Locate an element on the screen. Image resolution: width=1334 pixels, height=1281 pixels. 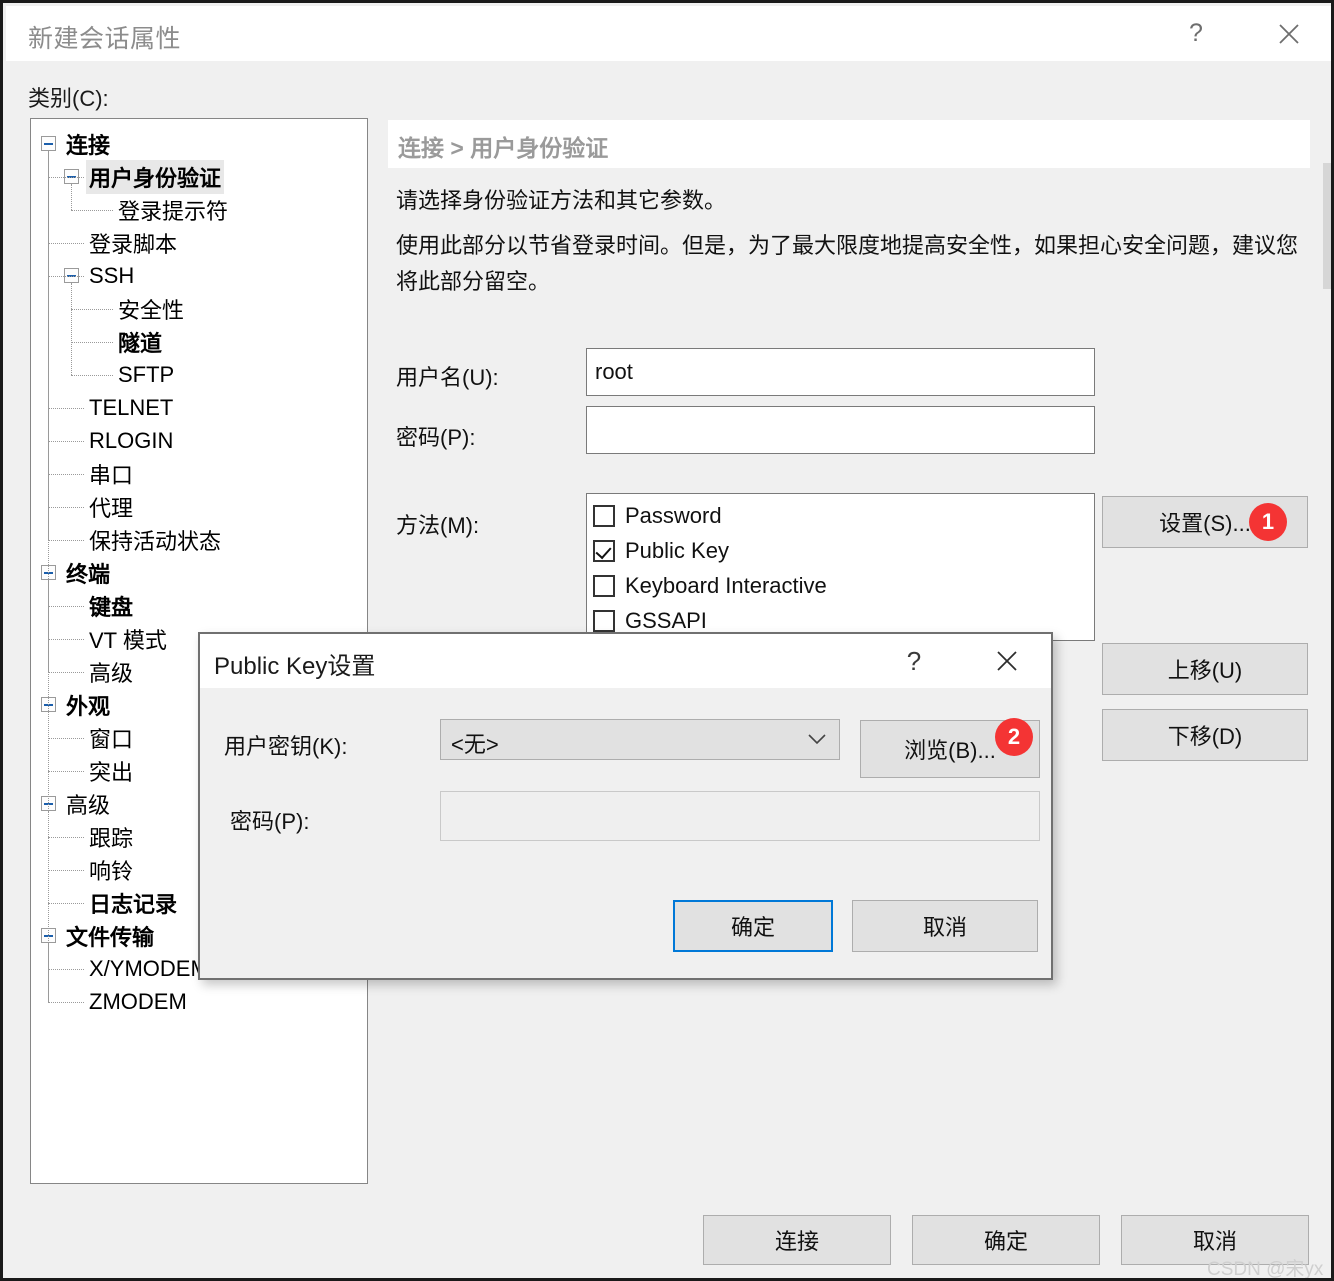
tree-item: 登录脚本 is located at coordinates (133, 242).